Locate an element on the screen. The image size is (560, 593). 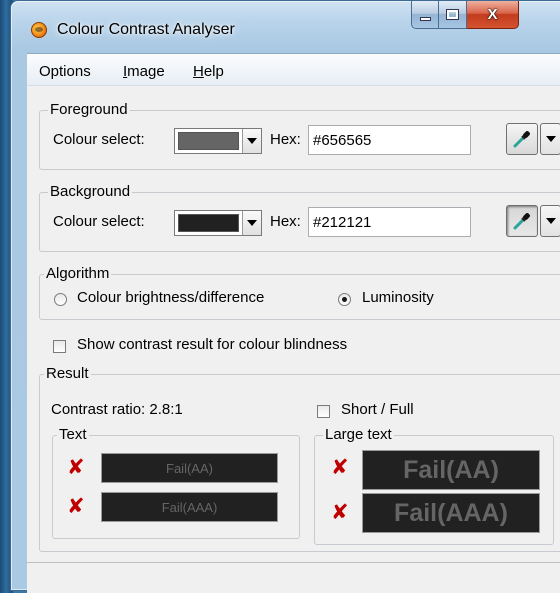
menu-help-label: elp is located at coordinates (213, 71).